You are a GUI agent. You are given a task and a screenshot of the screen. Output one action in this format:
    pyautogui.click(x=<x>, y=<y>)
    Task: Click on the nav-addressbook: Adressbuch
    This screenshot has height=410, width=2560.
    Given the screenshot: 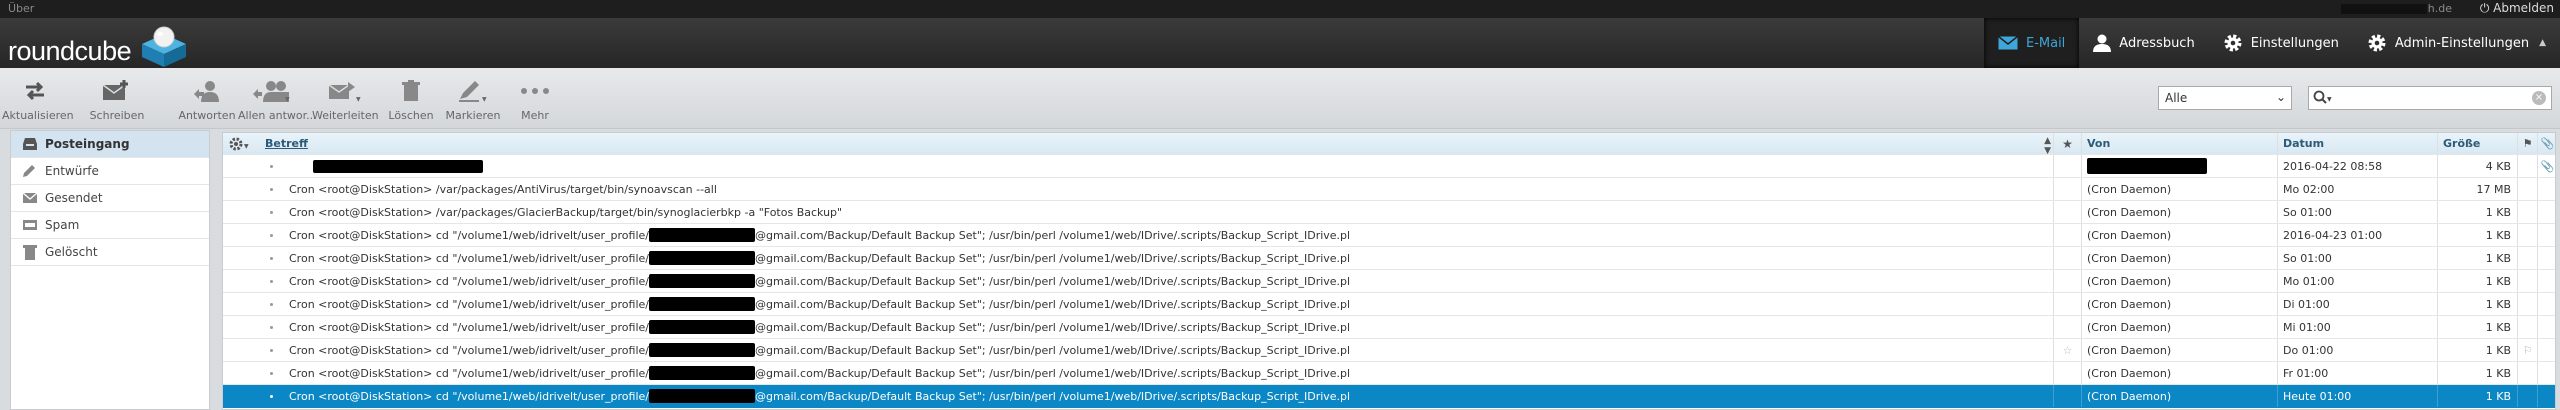 What is the action you would take?
    pyautogui.click(x=2143, y=43)
    